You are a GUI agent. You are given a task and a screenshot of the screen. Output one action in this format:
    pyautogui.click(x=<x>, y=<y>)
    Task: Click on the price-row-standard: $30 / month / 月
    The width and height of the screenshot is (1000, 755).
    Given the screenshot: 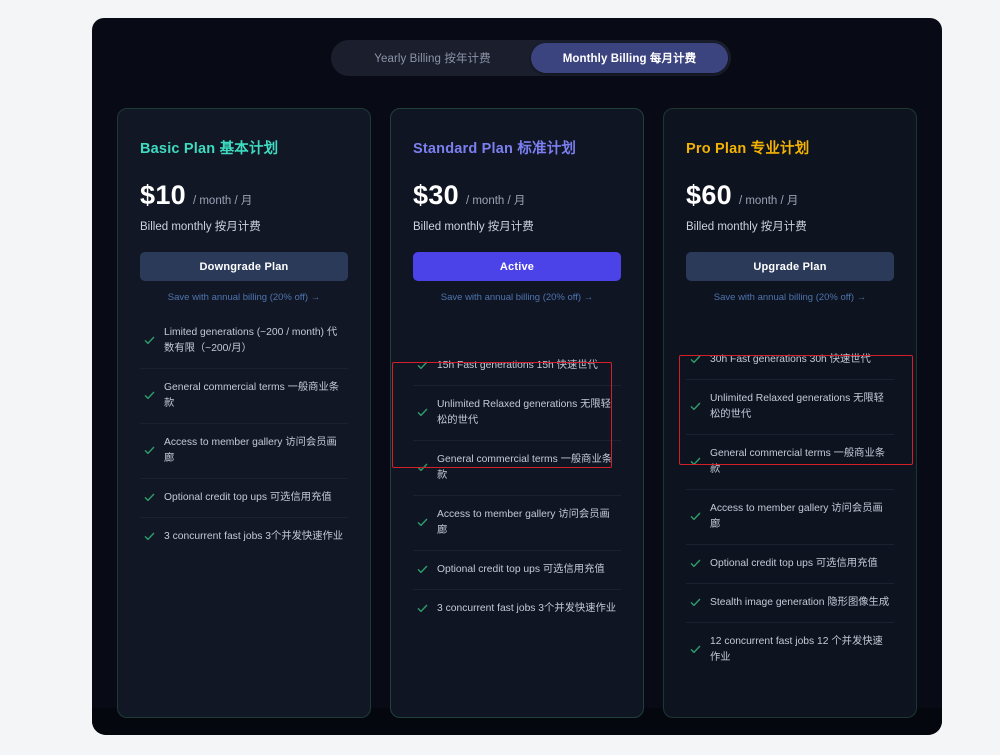 What is the action you would take?
    pyautogui.click(x=517, y=195)
    